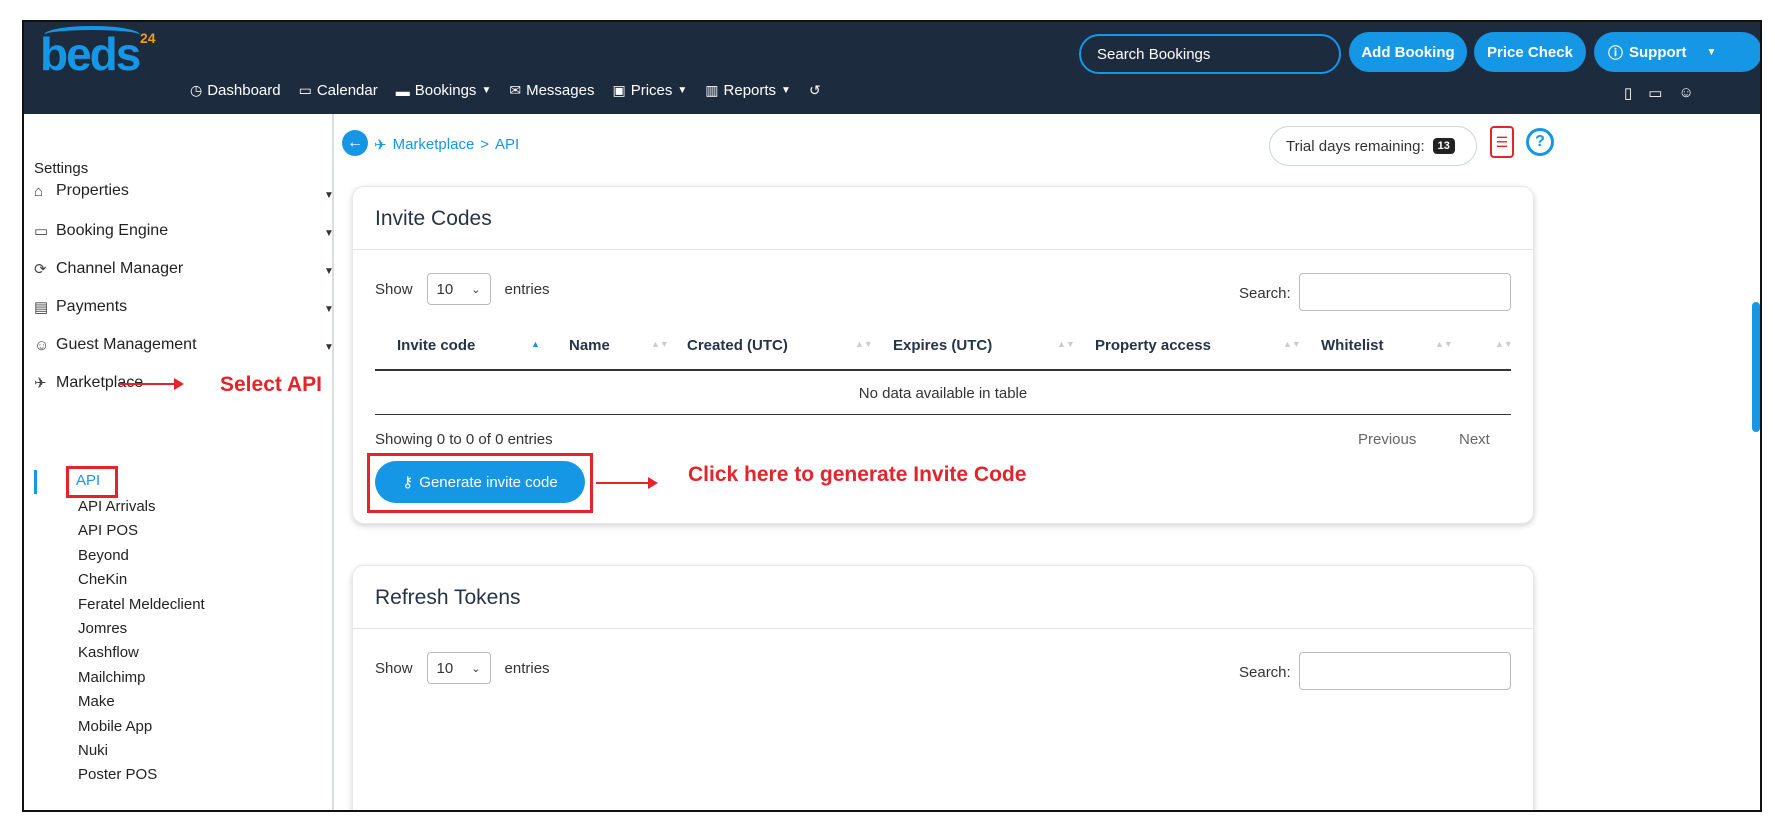  What do you see at coordinates (1685, 93) in the screenshot?
I see `user-icon: ☺` at bounding box center [1685, 93].